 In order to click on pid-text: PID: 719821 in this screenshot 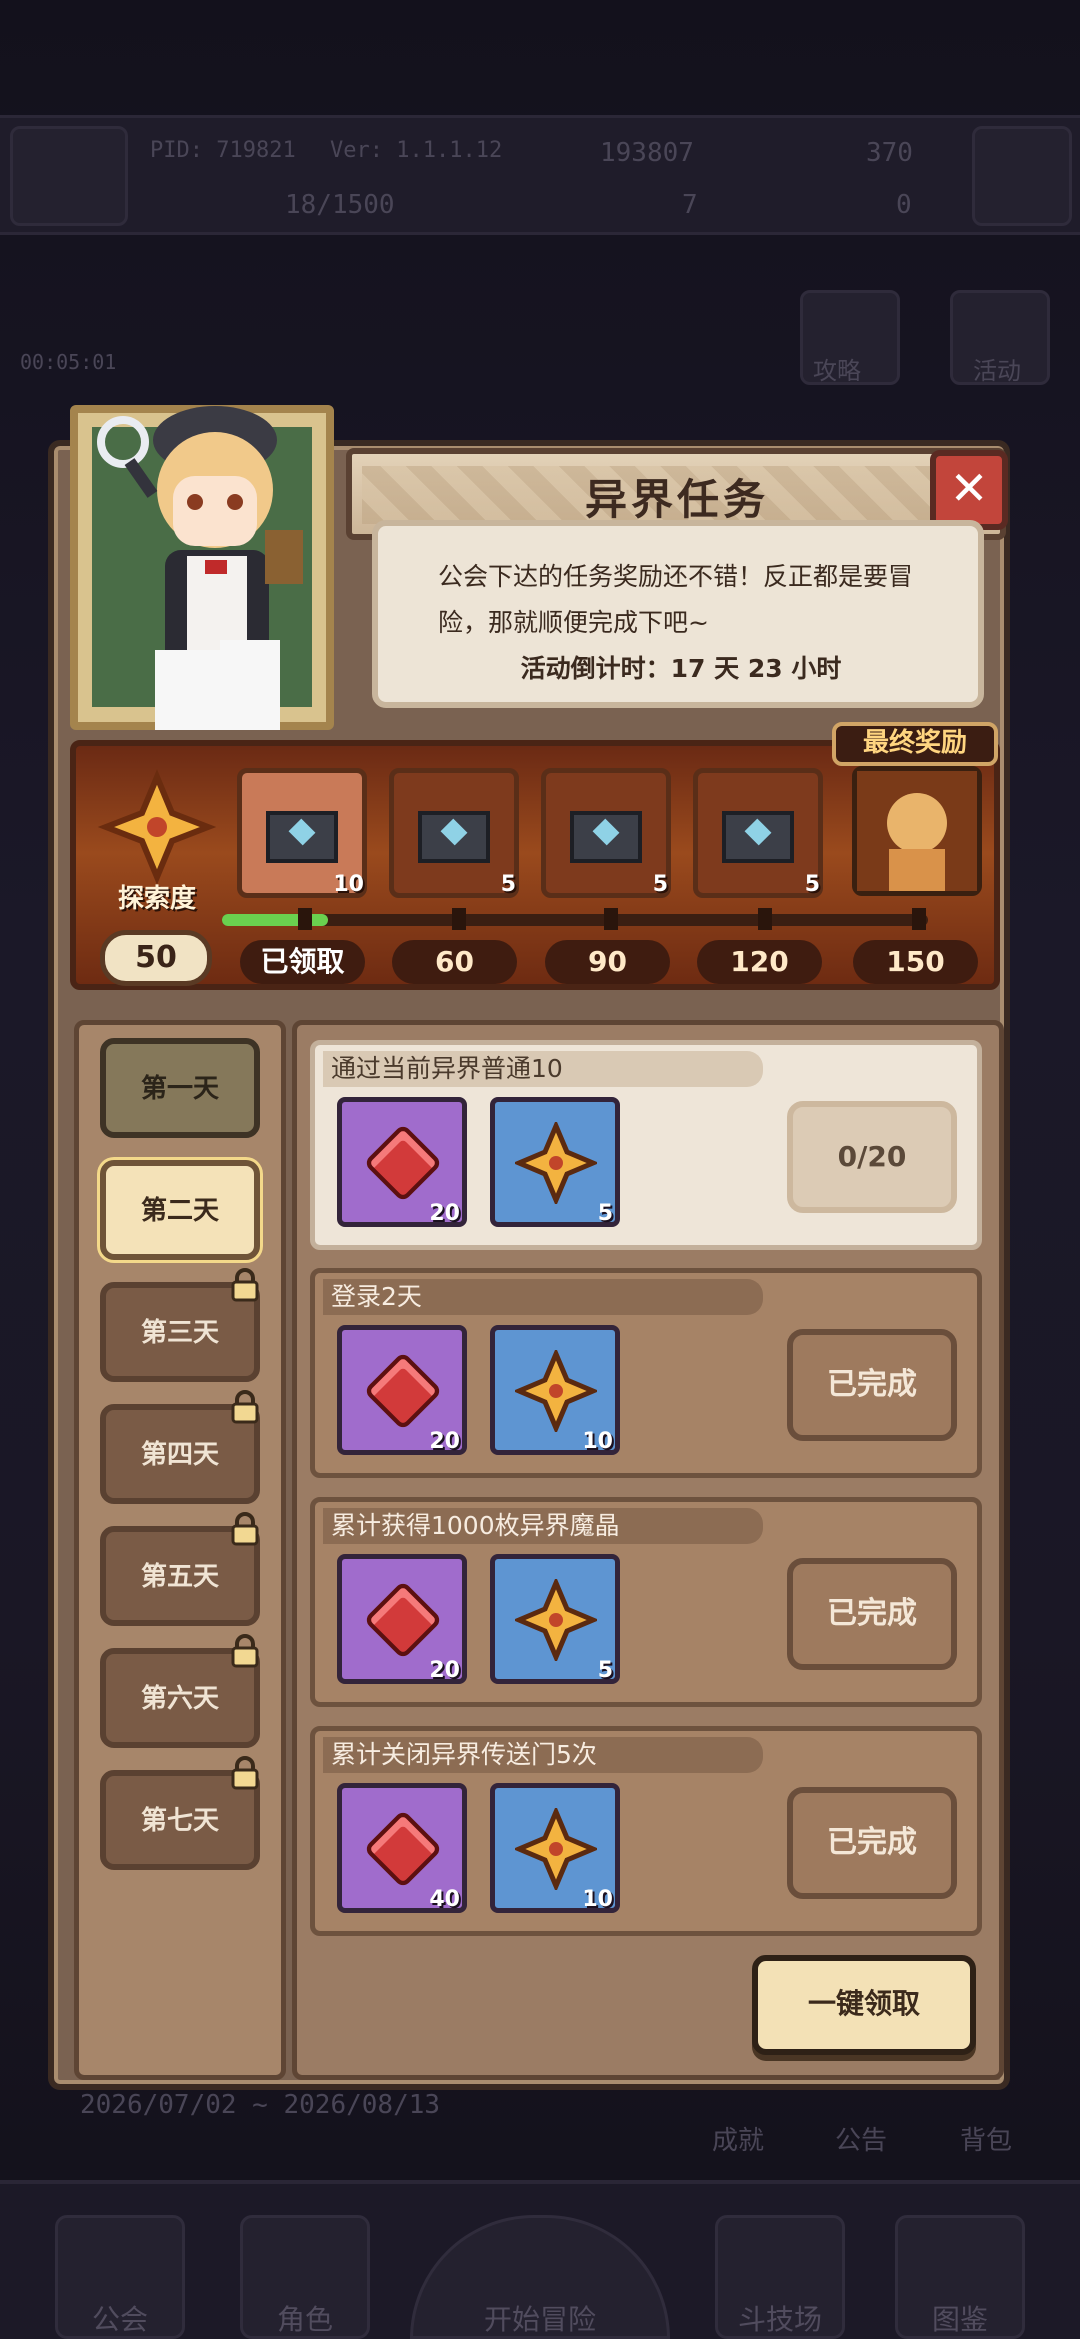, I will do `click(223, 150)`.